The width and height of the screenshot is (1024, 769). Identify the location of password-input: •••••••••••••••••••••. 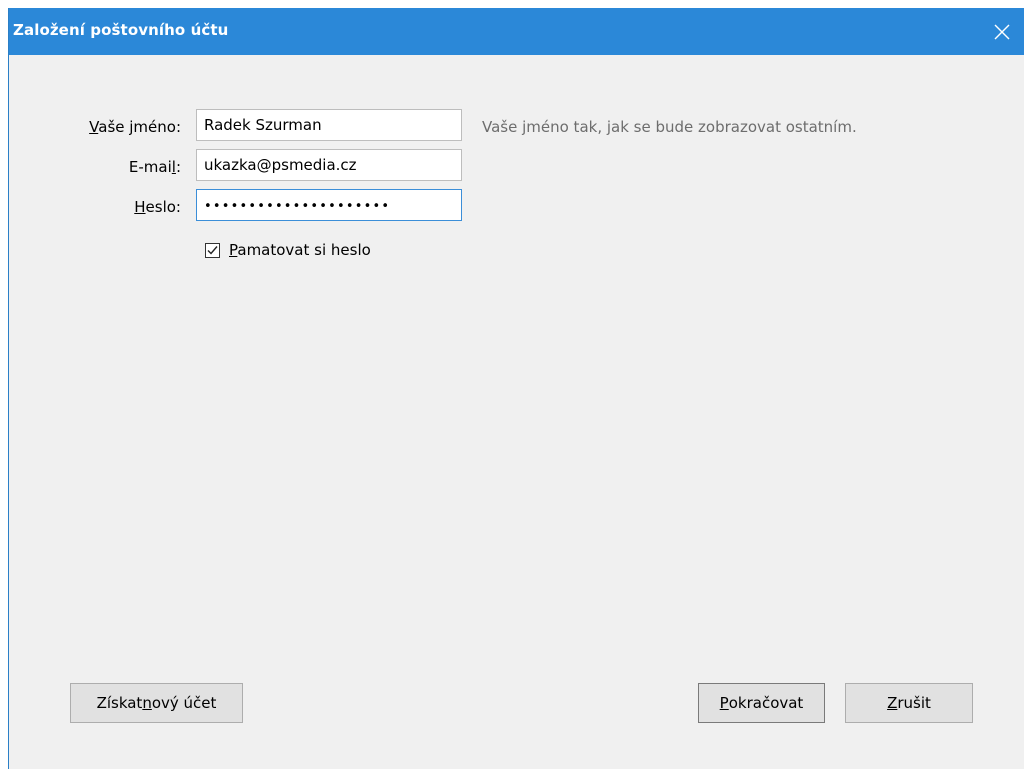
(329, 205).